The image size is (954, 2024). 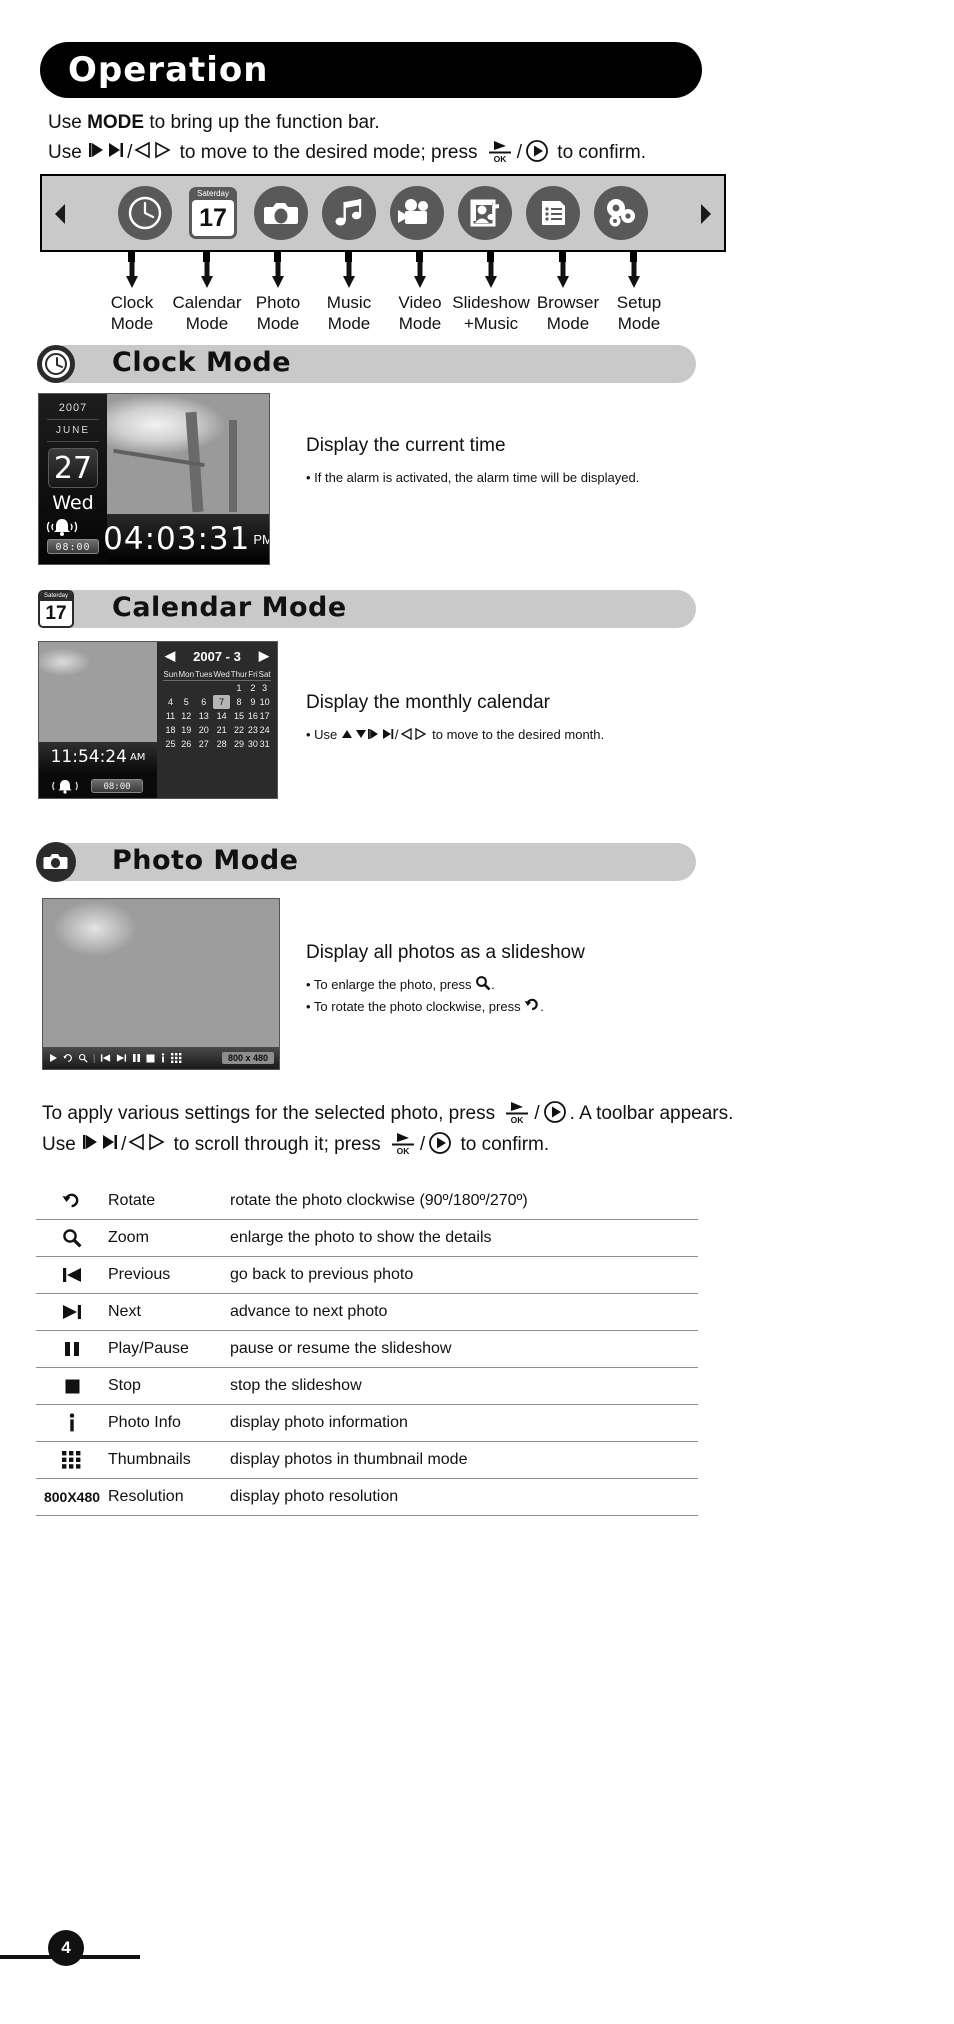 I want to click on mode-icon-list: Saterday 17, so click(x=383, y=213).